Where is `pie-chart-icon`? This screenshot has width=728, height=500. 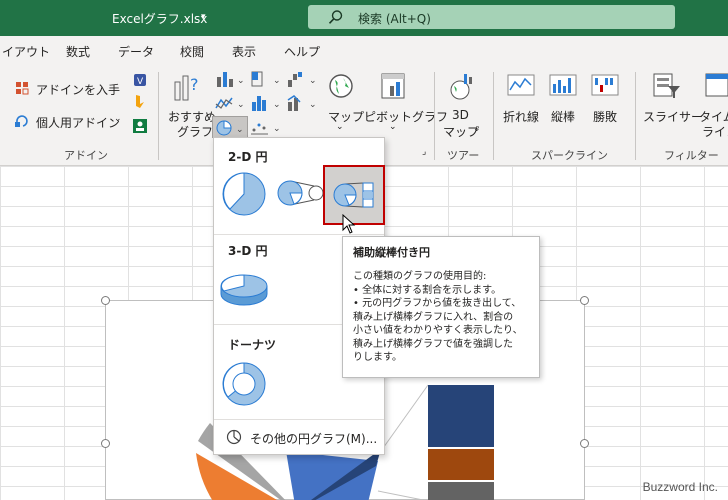
pie-chart-icon is located at coordinates (234, 437).